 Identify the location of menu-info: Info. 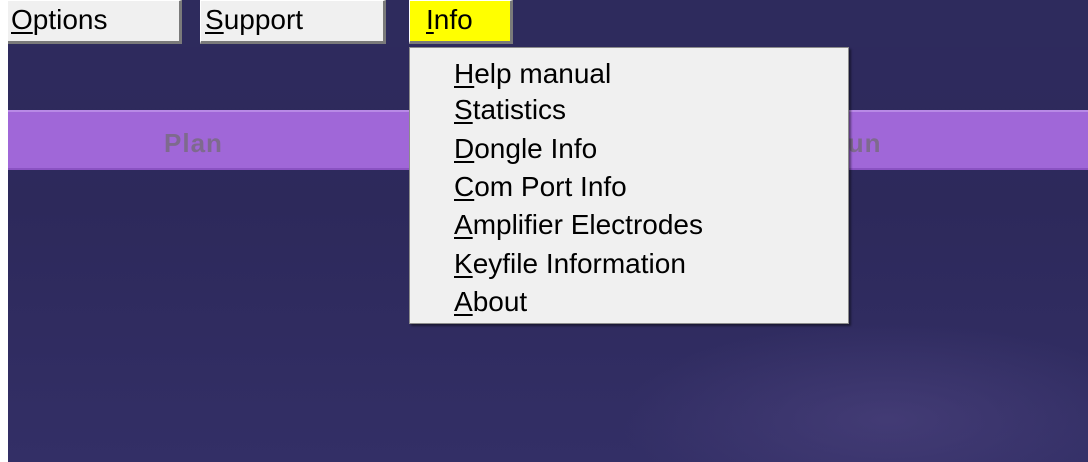
(461, 22).